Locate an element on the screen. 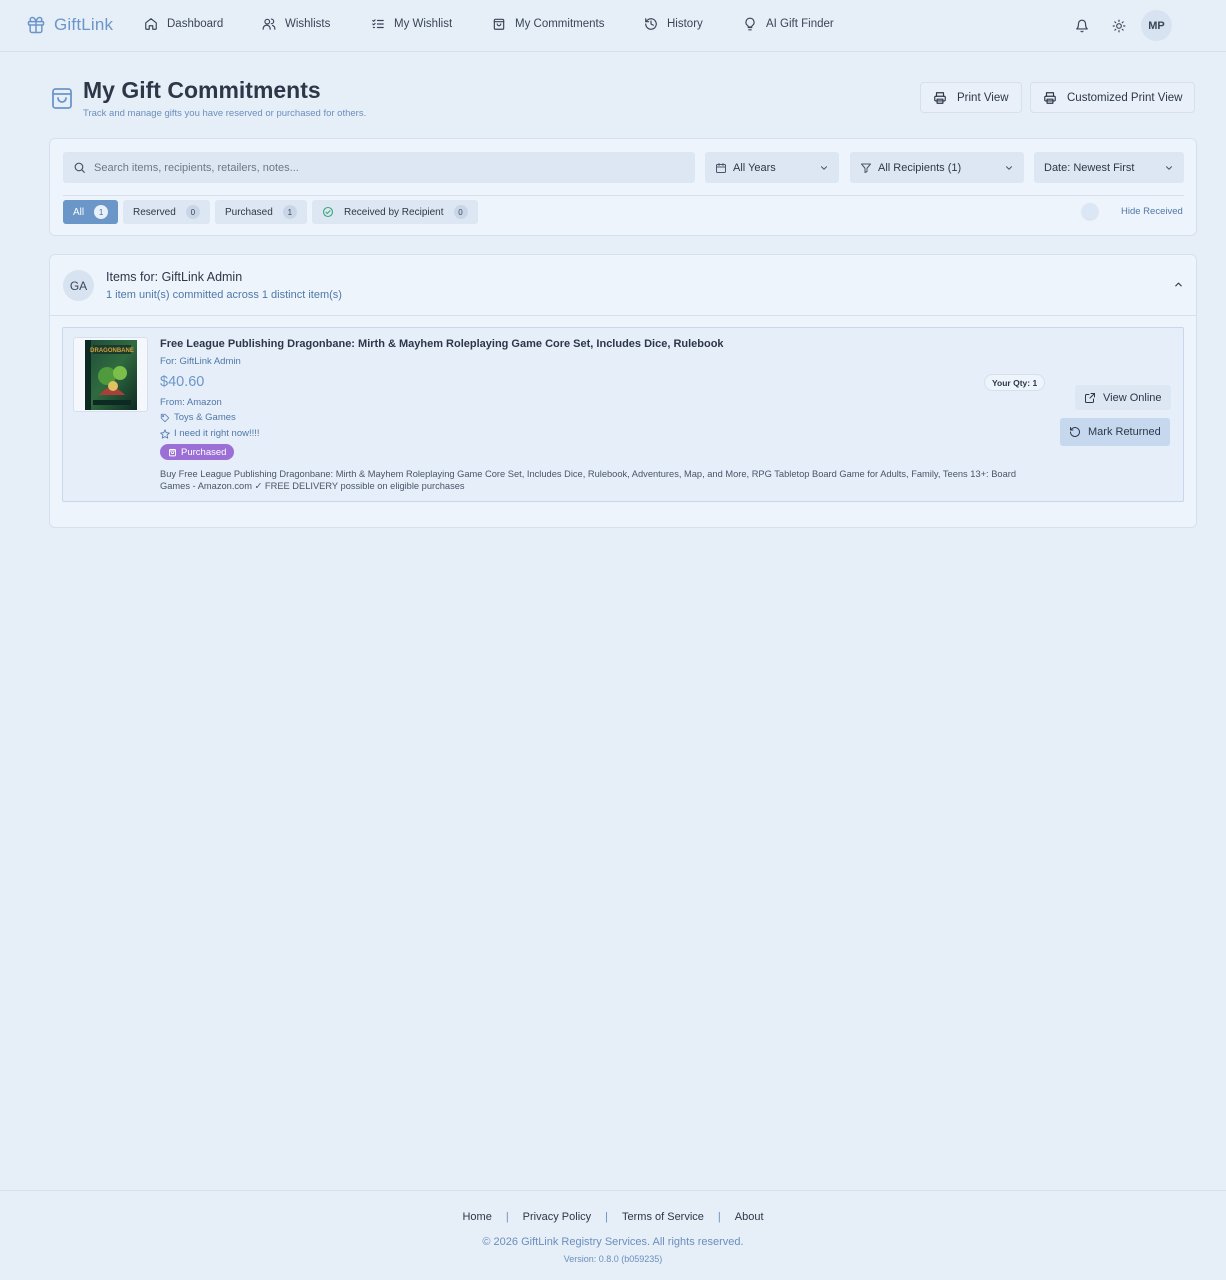  search-input is located at coordinates (384, 167).